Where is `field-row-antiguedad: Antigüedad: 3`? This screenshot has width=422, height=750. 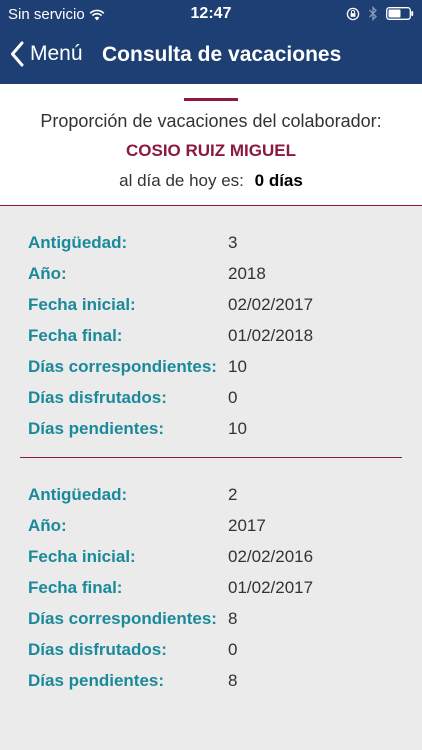 field-row-antiguedad: Antigüedad: 3 is located at coordinates (211, 242).